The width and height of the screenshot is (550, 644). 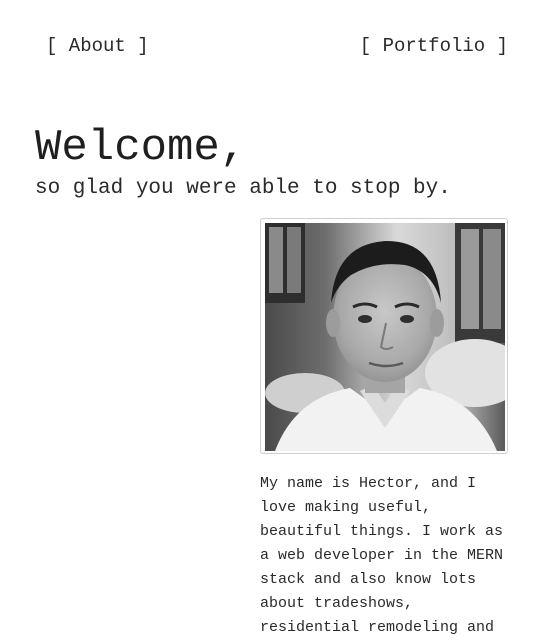 I want to click on top-nav: [ About ] [ Portfolio ], so click(x=275, y=46).